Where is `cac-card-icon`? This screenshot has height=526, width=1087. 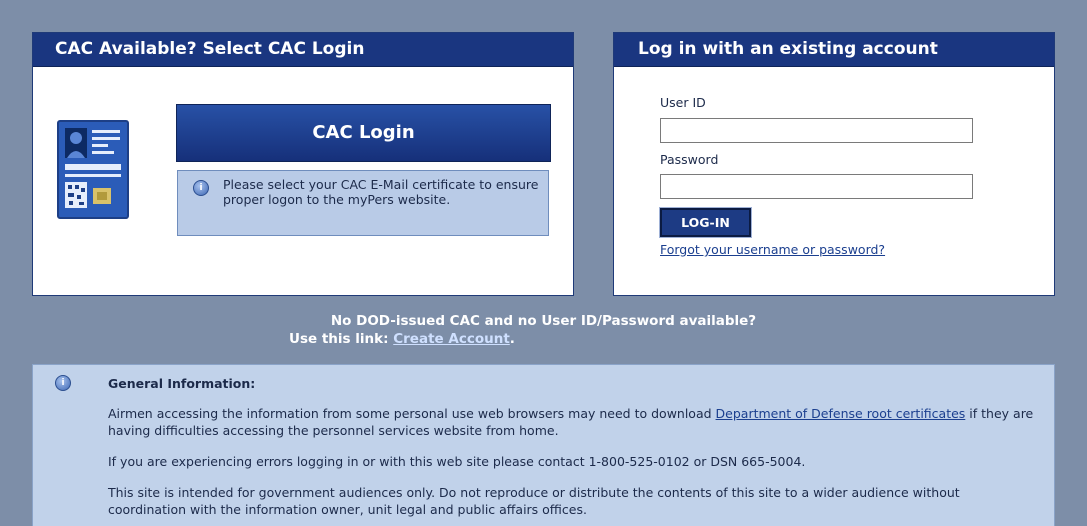
cac-card-icon is located at coordinates (93, 169).